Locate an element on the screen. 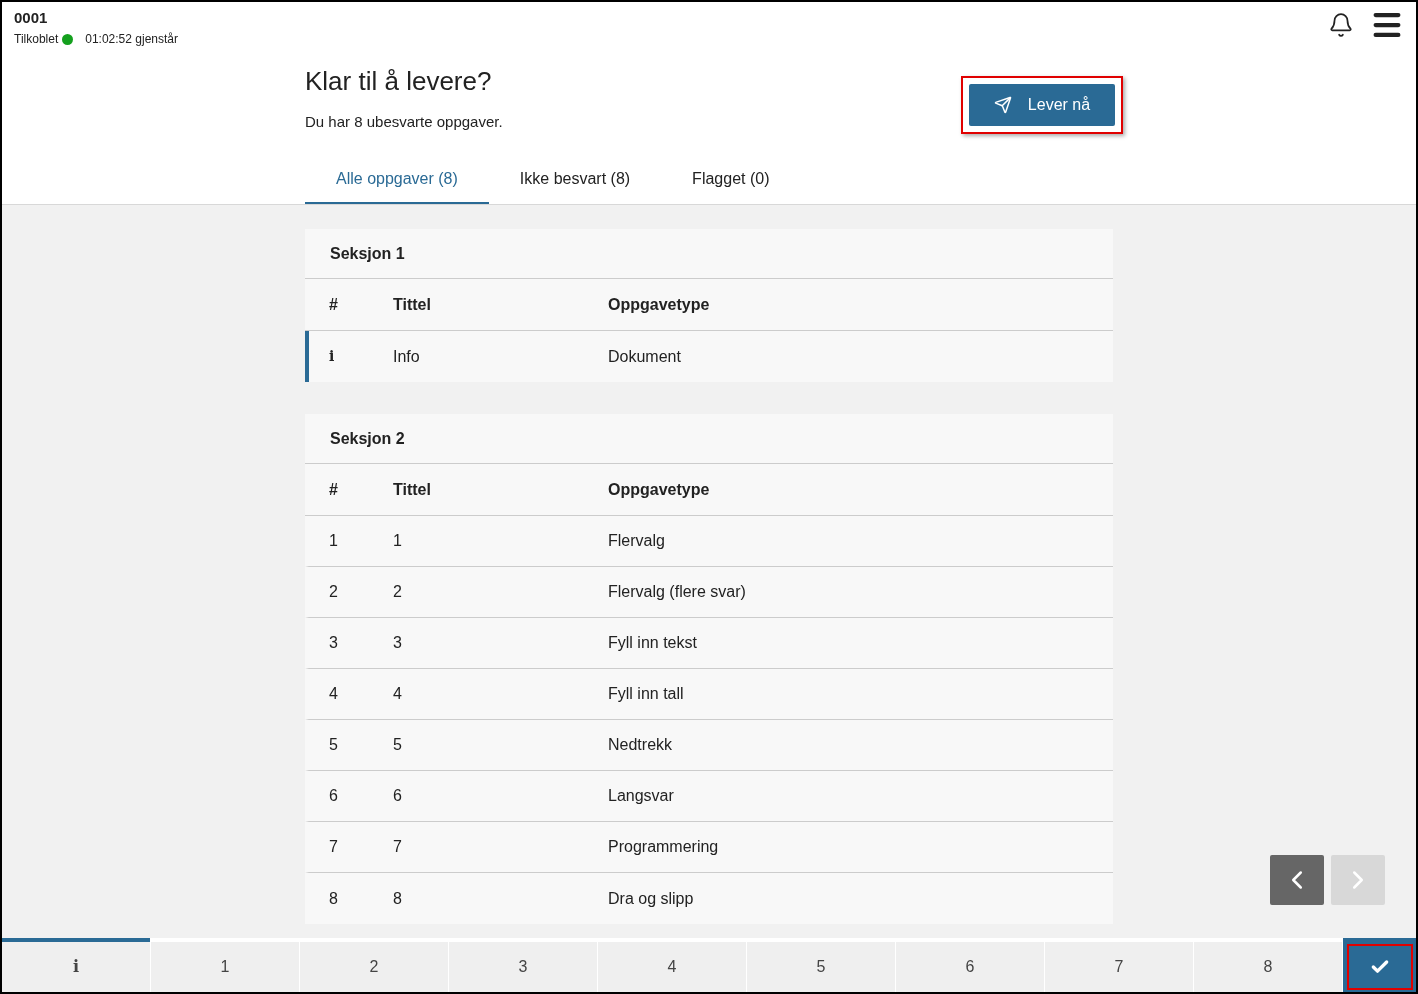  finish-button is located at coordinates (1379, 967).